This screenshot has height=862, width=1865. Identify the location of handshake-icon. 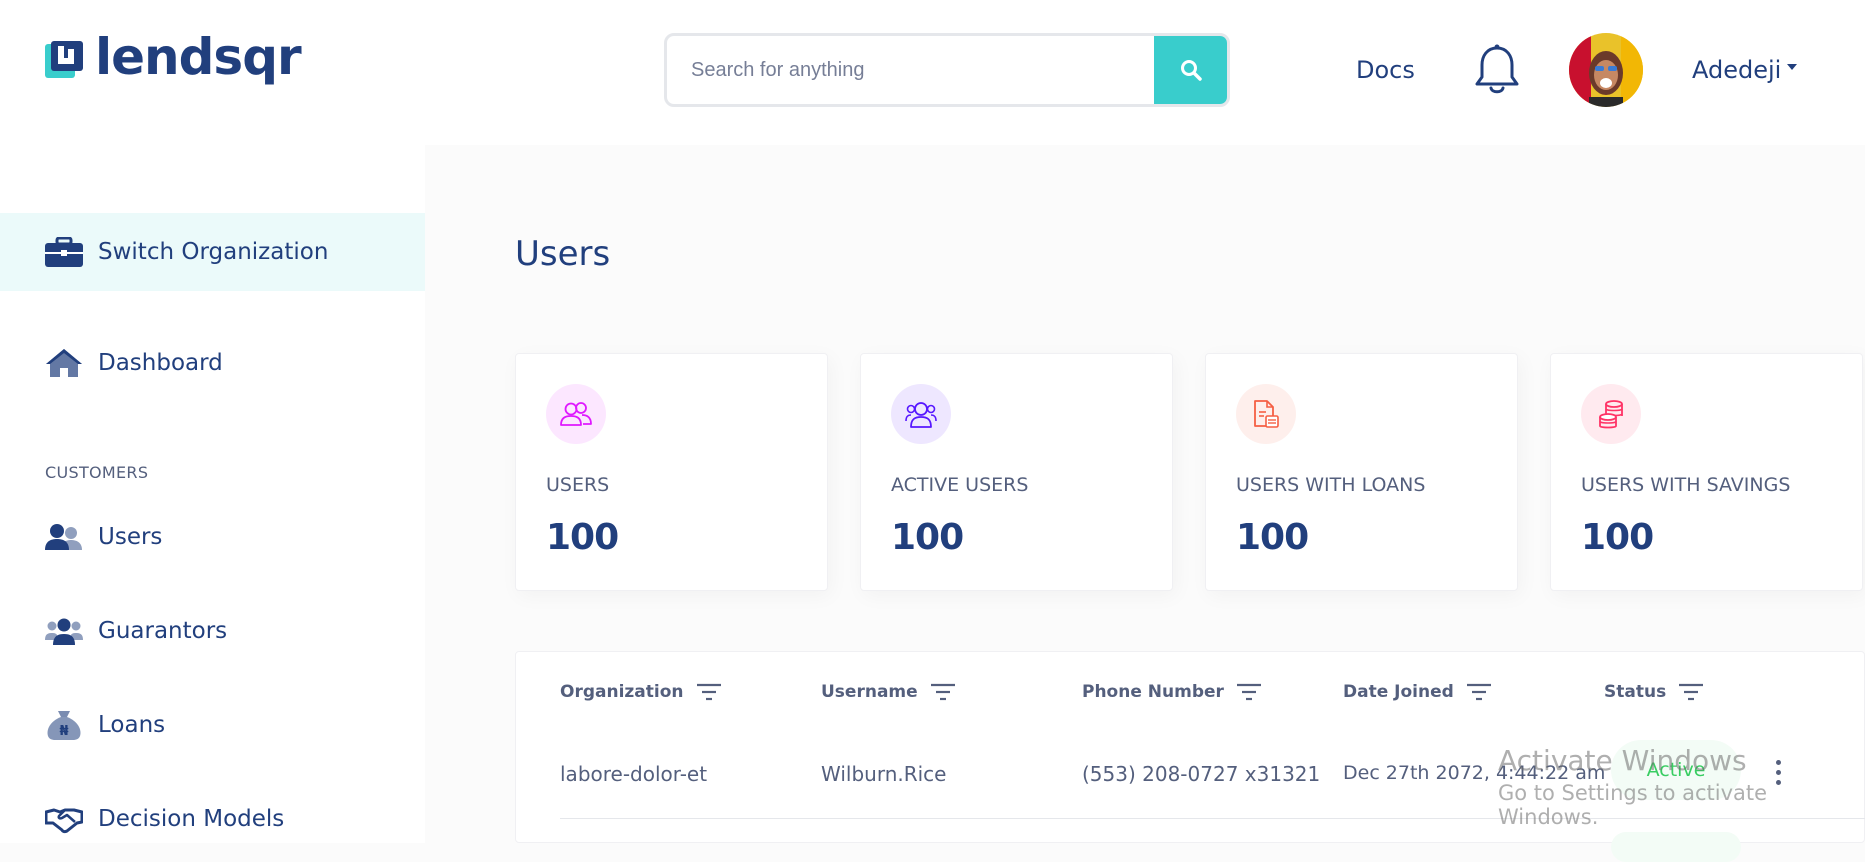
(64, 819).